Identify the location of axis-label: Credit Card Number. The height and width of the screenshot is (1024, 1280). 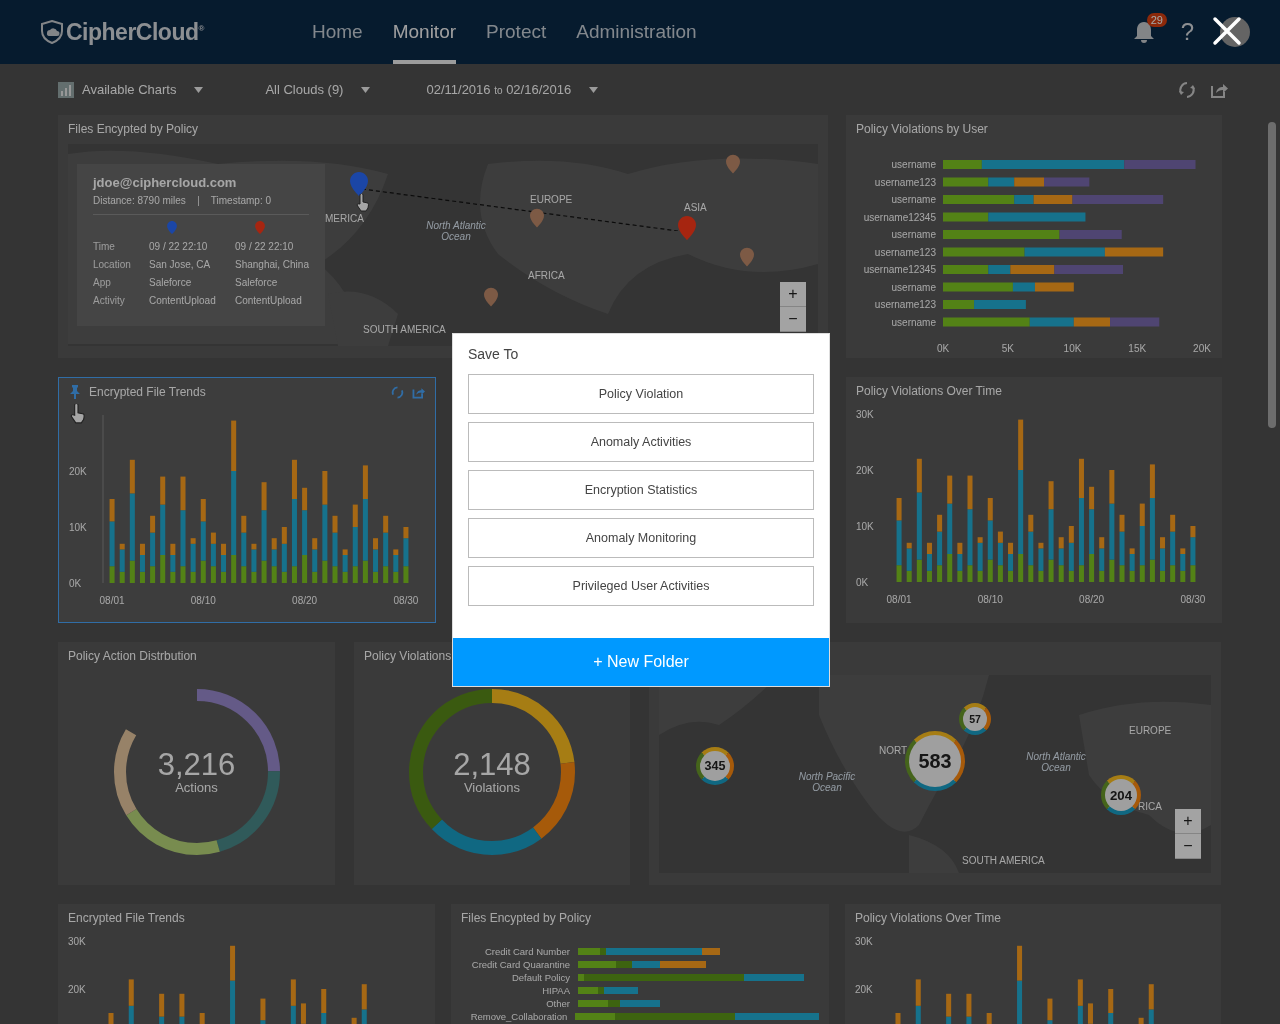
(527, 951).